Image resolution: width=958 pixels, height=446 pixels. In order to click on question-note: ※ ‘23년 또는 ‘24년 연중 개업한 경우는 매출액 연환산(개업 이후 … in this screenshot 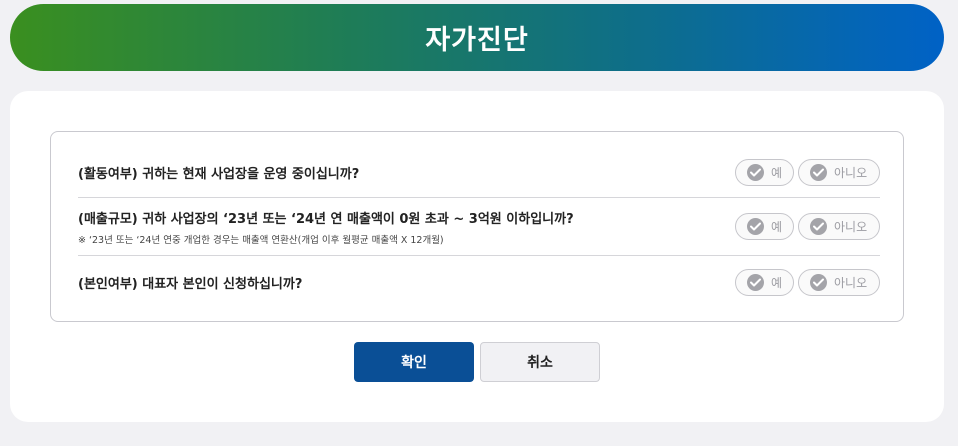, I will do `click(261, 240)`.